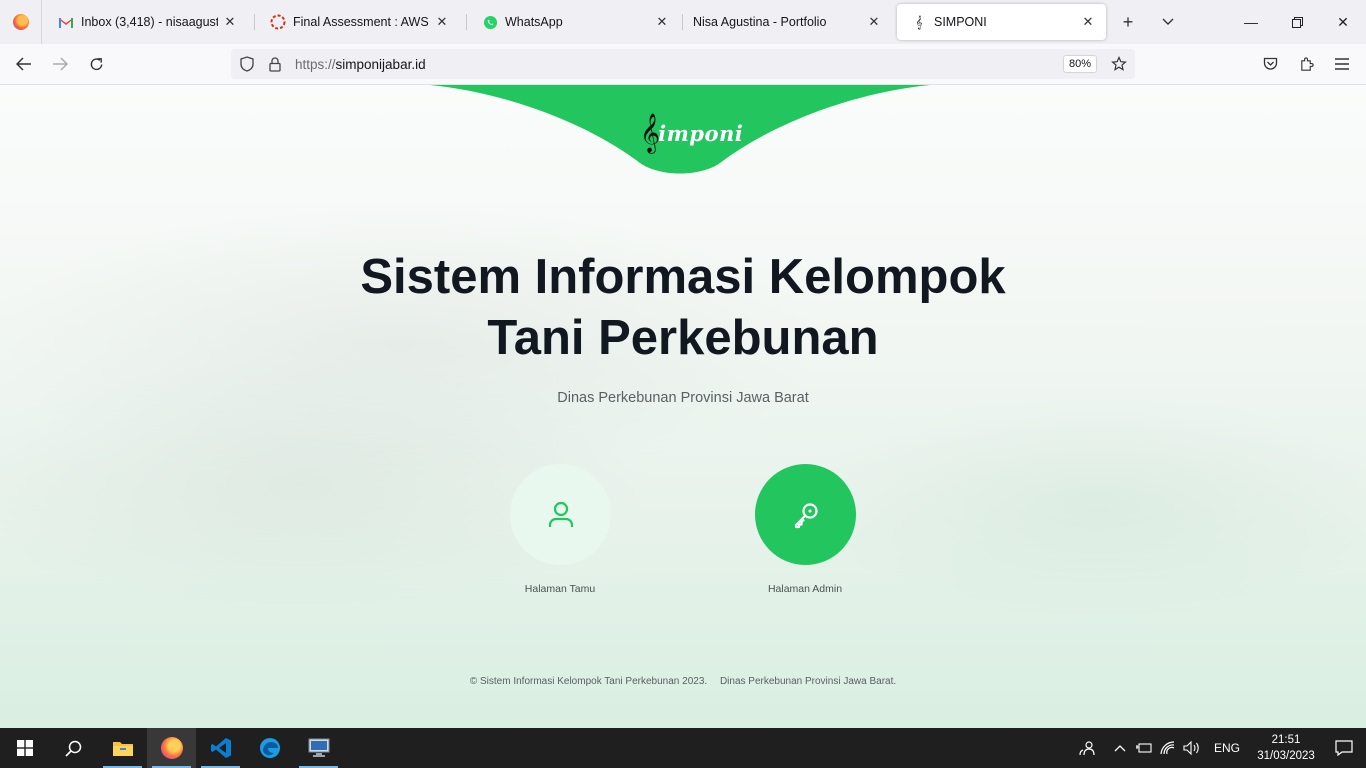 The image size is (1366, 768). I want to click on tab-aws: Final Assessment : AWS Acade ✕, so click(358, 22).